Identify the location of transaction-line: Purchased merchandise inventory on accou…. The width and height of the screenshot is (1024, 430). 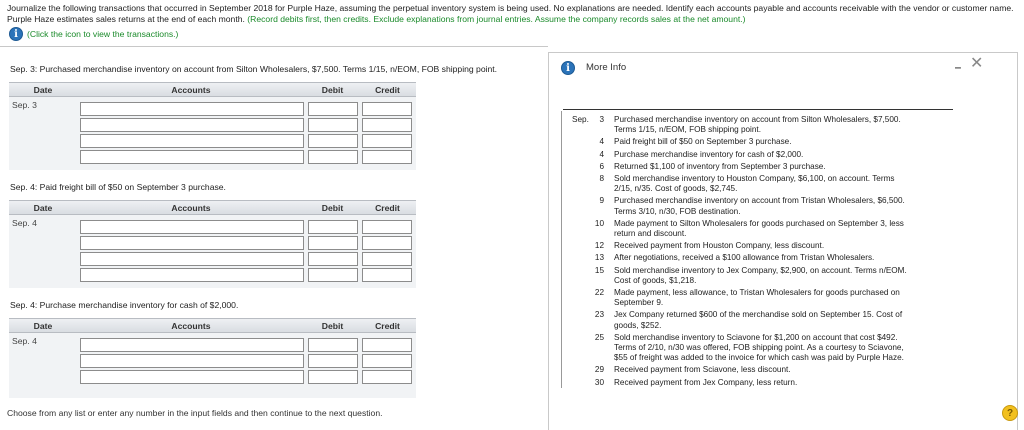
(757, 119).